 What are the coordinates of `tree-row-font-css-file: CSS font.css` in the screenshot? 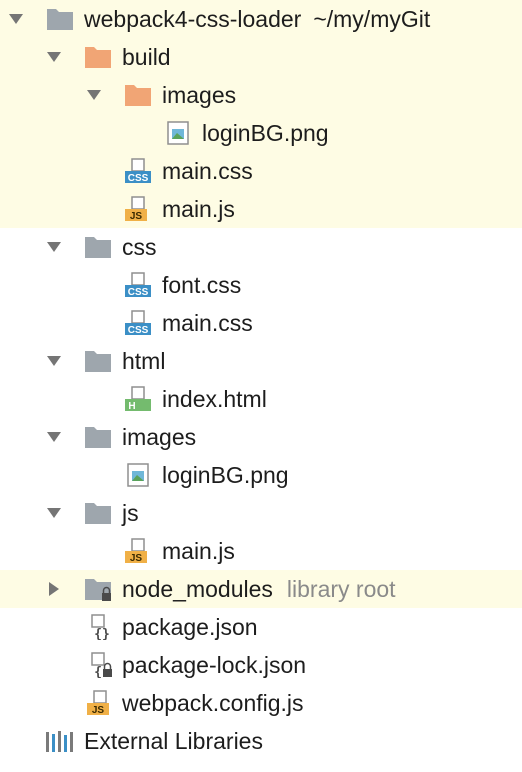 It's located at (261, 285).